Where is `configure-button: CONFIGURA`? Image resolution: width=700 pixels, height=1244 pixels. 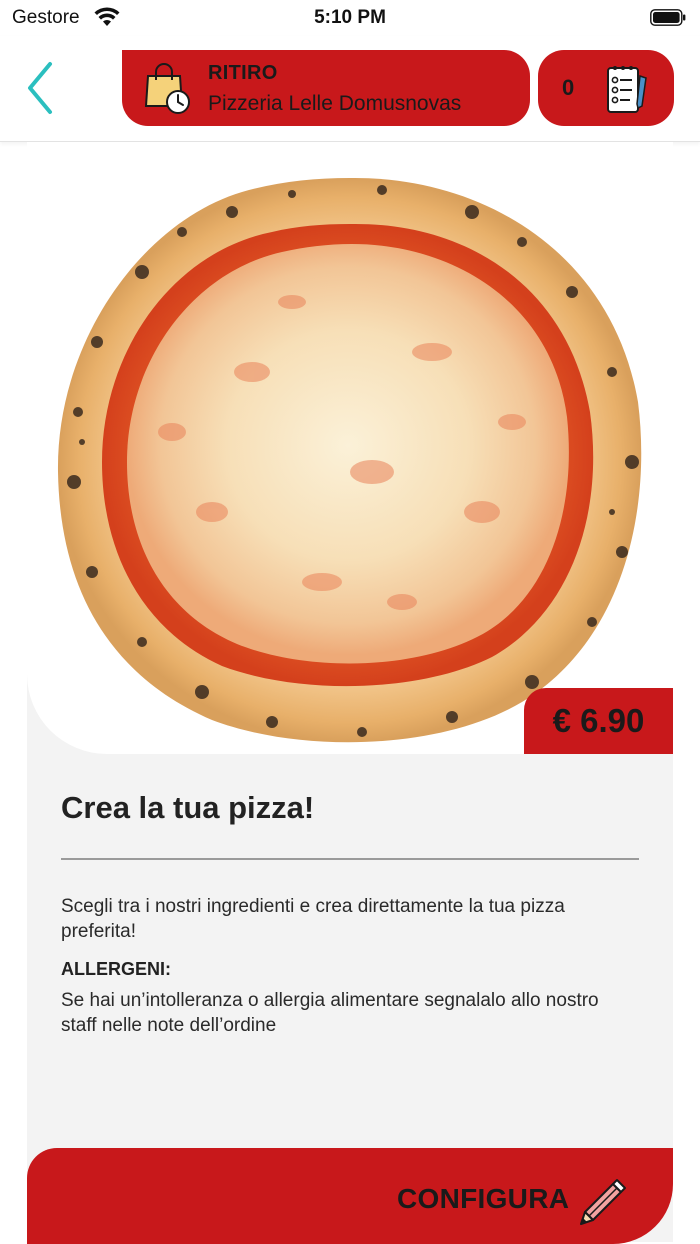
configure-button: CONFIGURA is located at coordinates (350, 1196).